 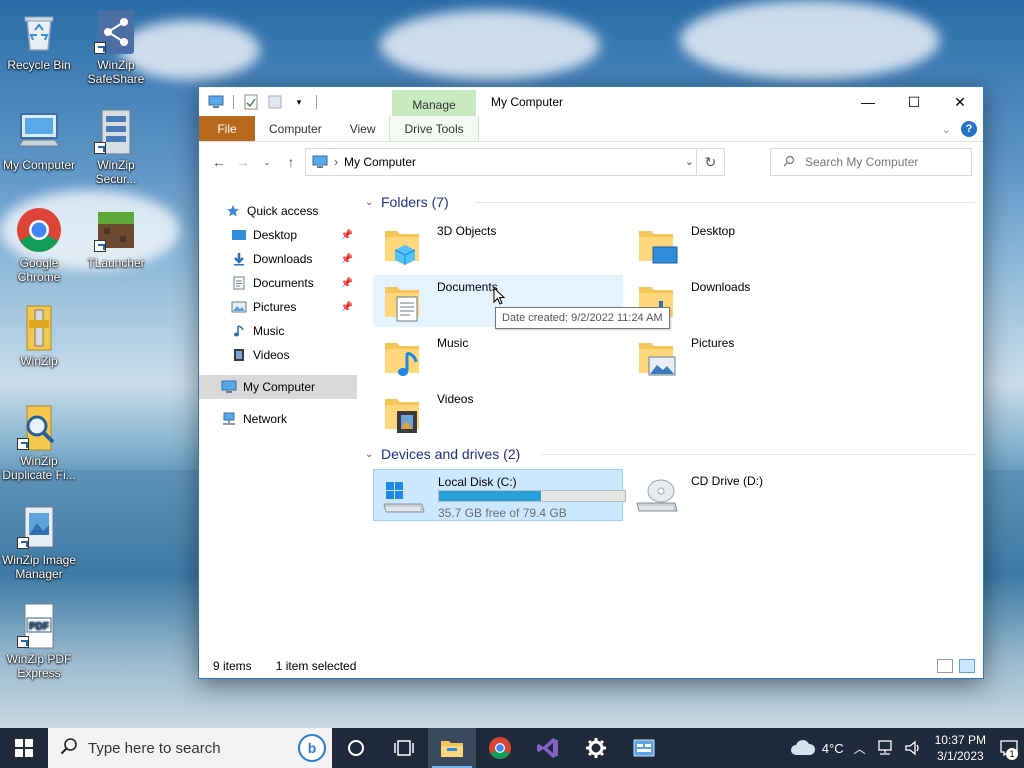 I want to click on drive-cd-d: CD Drive (D:), so click(x=752, y=495).